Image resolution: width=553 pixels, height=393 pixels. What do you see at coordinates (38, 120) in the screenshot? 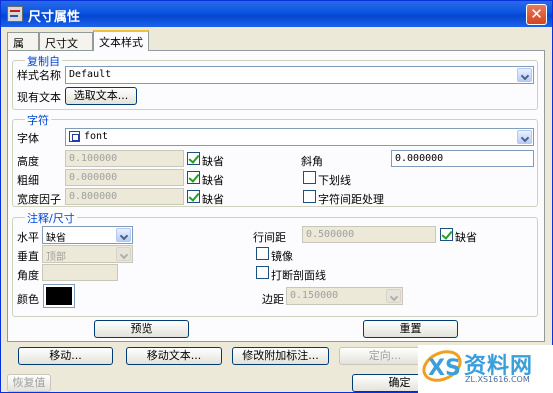
I see `character-legend: 字符` at bounding box center [38, 120].